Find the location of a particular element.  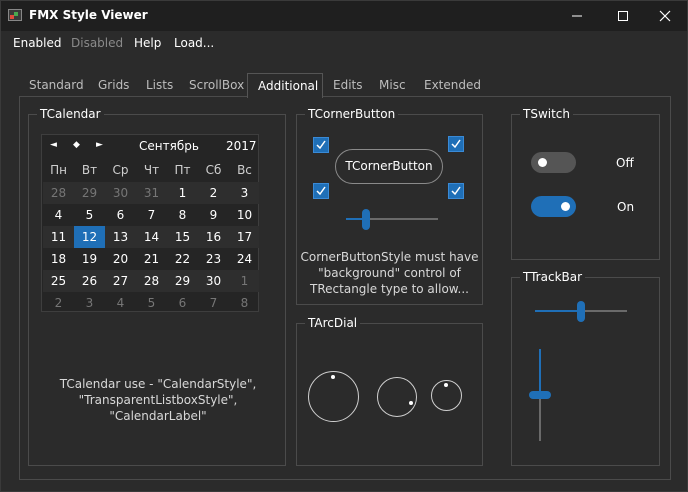

calendar-day: 12 is located at coordinates (89, 237).